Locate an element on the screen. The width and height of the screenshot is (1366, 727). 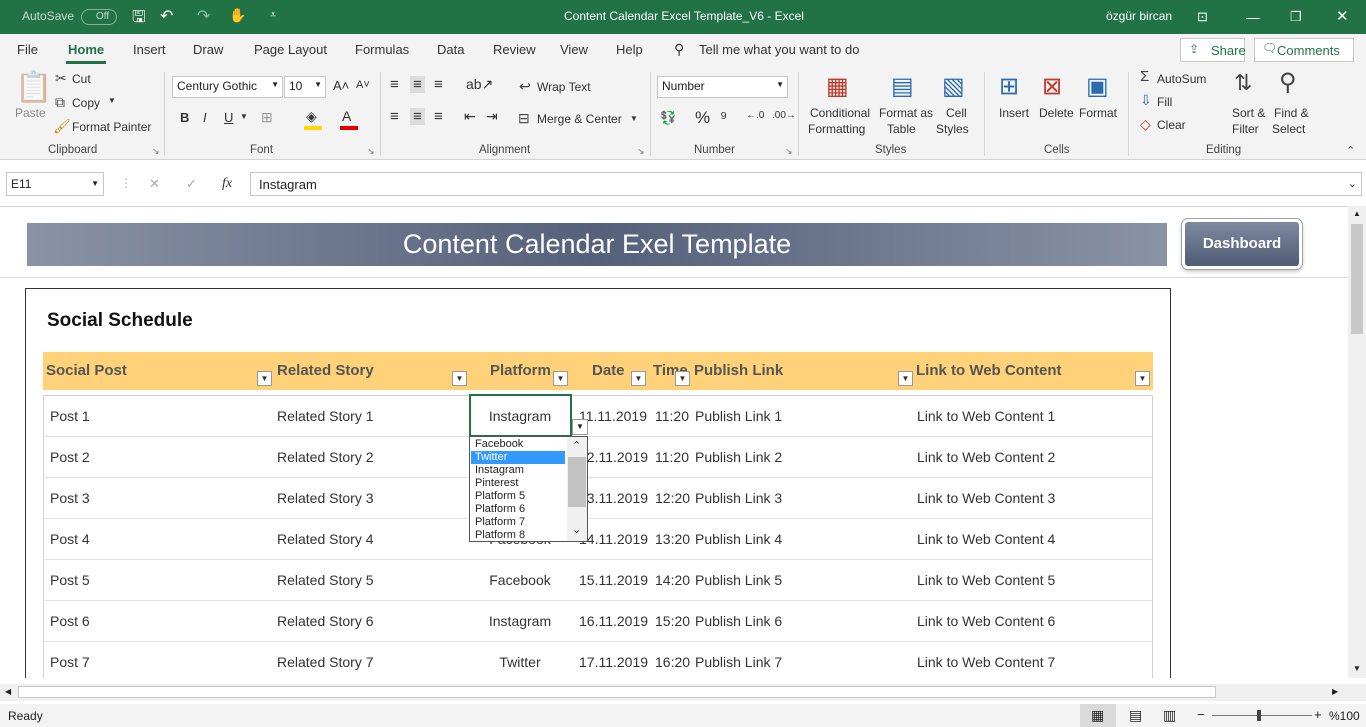
cell-web-content: Link to Web Content 6 is located at coordinates (986, 621).